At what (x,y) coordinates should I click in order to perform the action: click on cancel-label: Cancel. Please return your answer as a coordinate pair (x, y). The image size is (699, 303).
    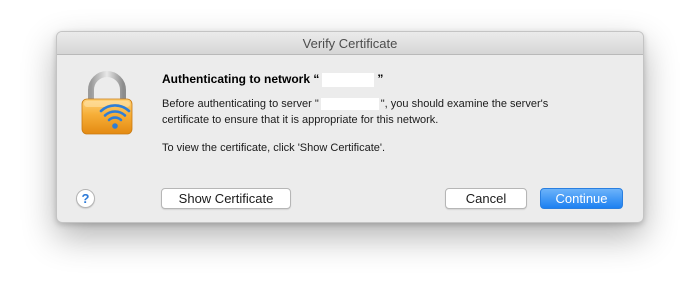
    Looking at the image, I should click on (486, 198).